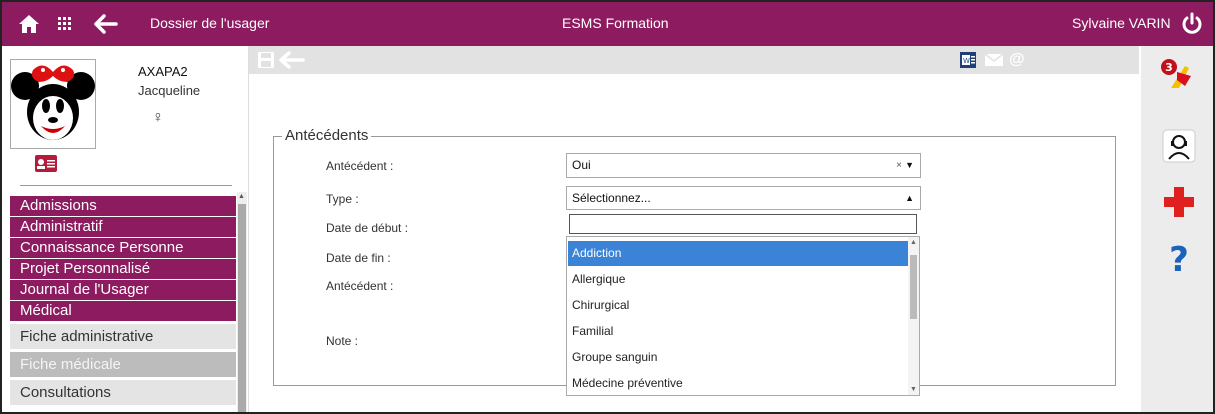 The image size is (1215, 414). Describe the element at coordinates (123, 336) in the screenshot. I see `submenu-fiche-administrative: Fiche administrative` at that location.